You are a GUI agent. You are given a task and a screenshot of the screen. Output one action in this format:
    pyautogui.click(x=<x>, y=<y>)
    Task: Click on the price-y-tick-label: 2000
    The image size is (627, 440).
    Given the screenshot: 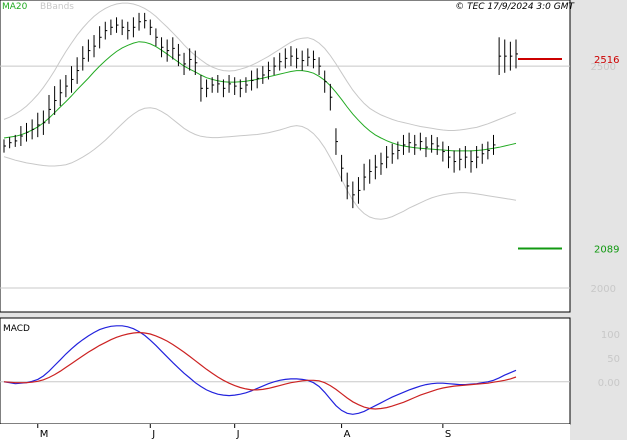 What is the action you would take?
    pyautogui.click(x=603, y=289)
    